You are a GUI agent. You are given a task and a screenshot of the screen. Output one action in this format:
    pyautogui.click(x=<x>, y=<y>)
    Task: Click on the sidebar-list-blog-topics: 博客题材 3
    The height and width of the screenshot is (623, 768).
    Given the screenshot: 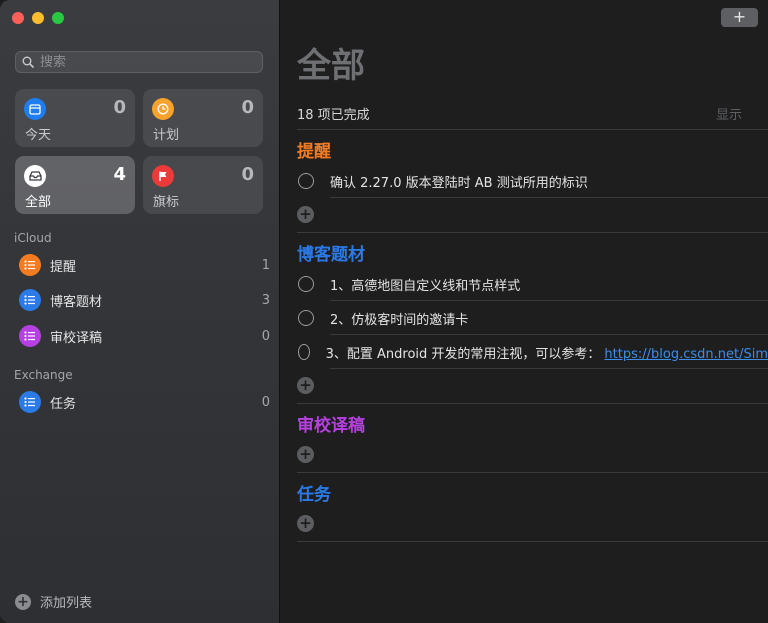 What is the action you would take?
    pyautogui.click(x=143, y=300)
    